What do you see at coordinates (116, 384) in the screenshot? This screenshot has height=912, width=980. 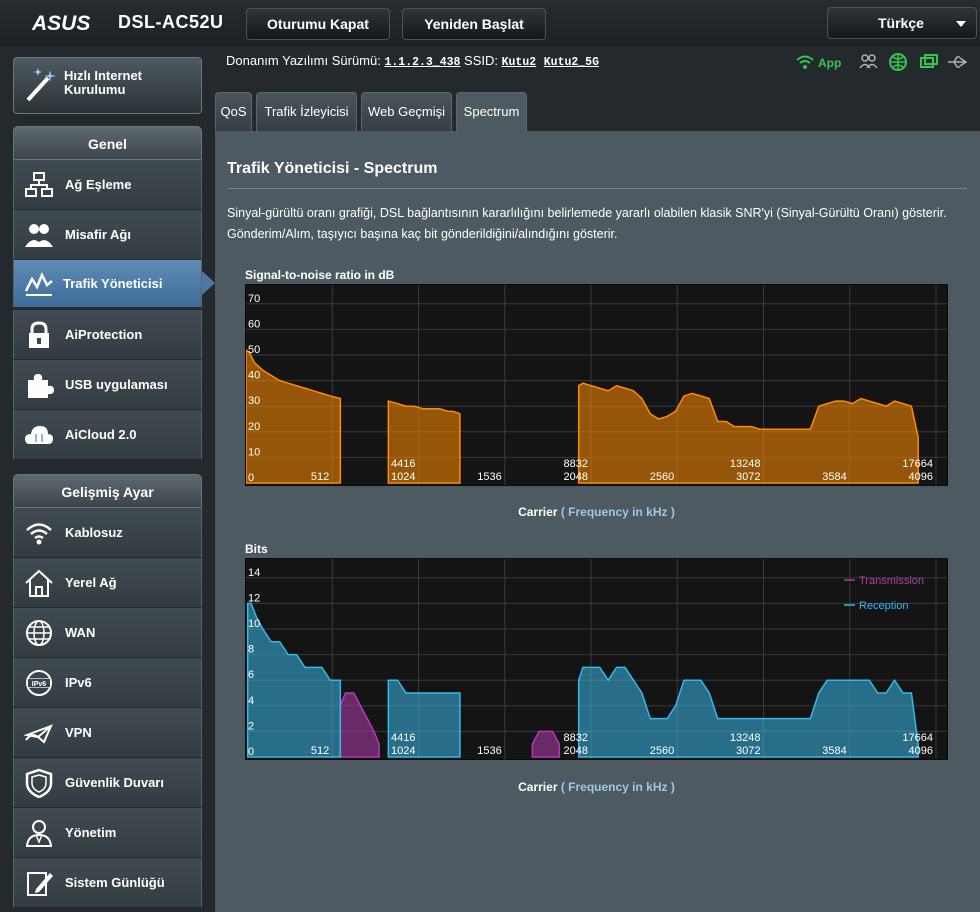 I see `sidebar-label: USB uygulaması` at bounding box center [116, 384].